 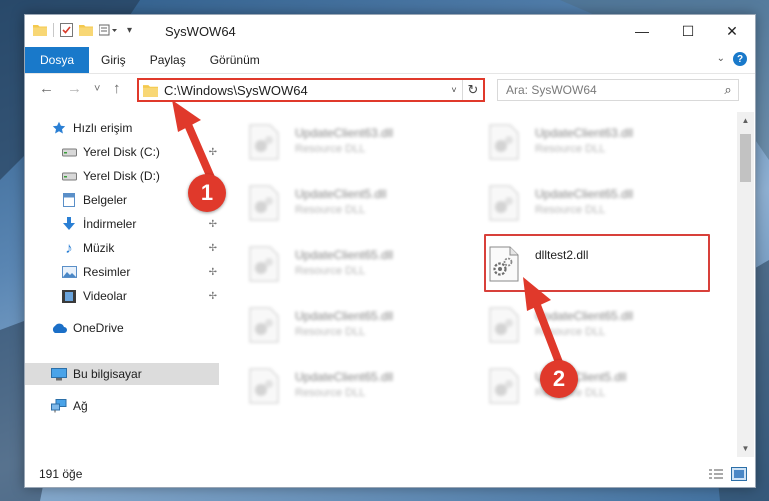 I want to click on sidebar-item-pictures: Resimler ✢, so click(x=122, y=272).